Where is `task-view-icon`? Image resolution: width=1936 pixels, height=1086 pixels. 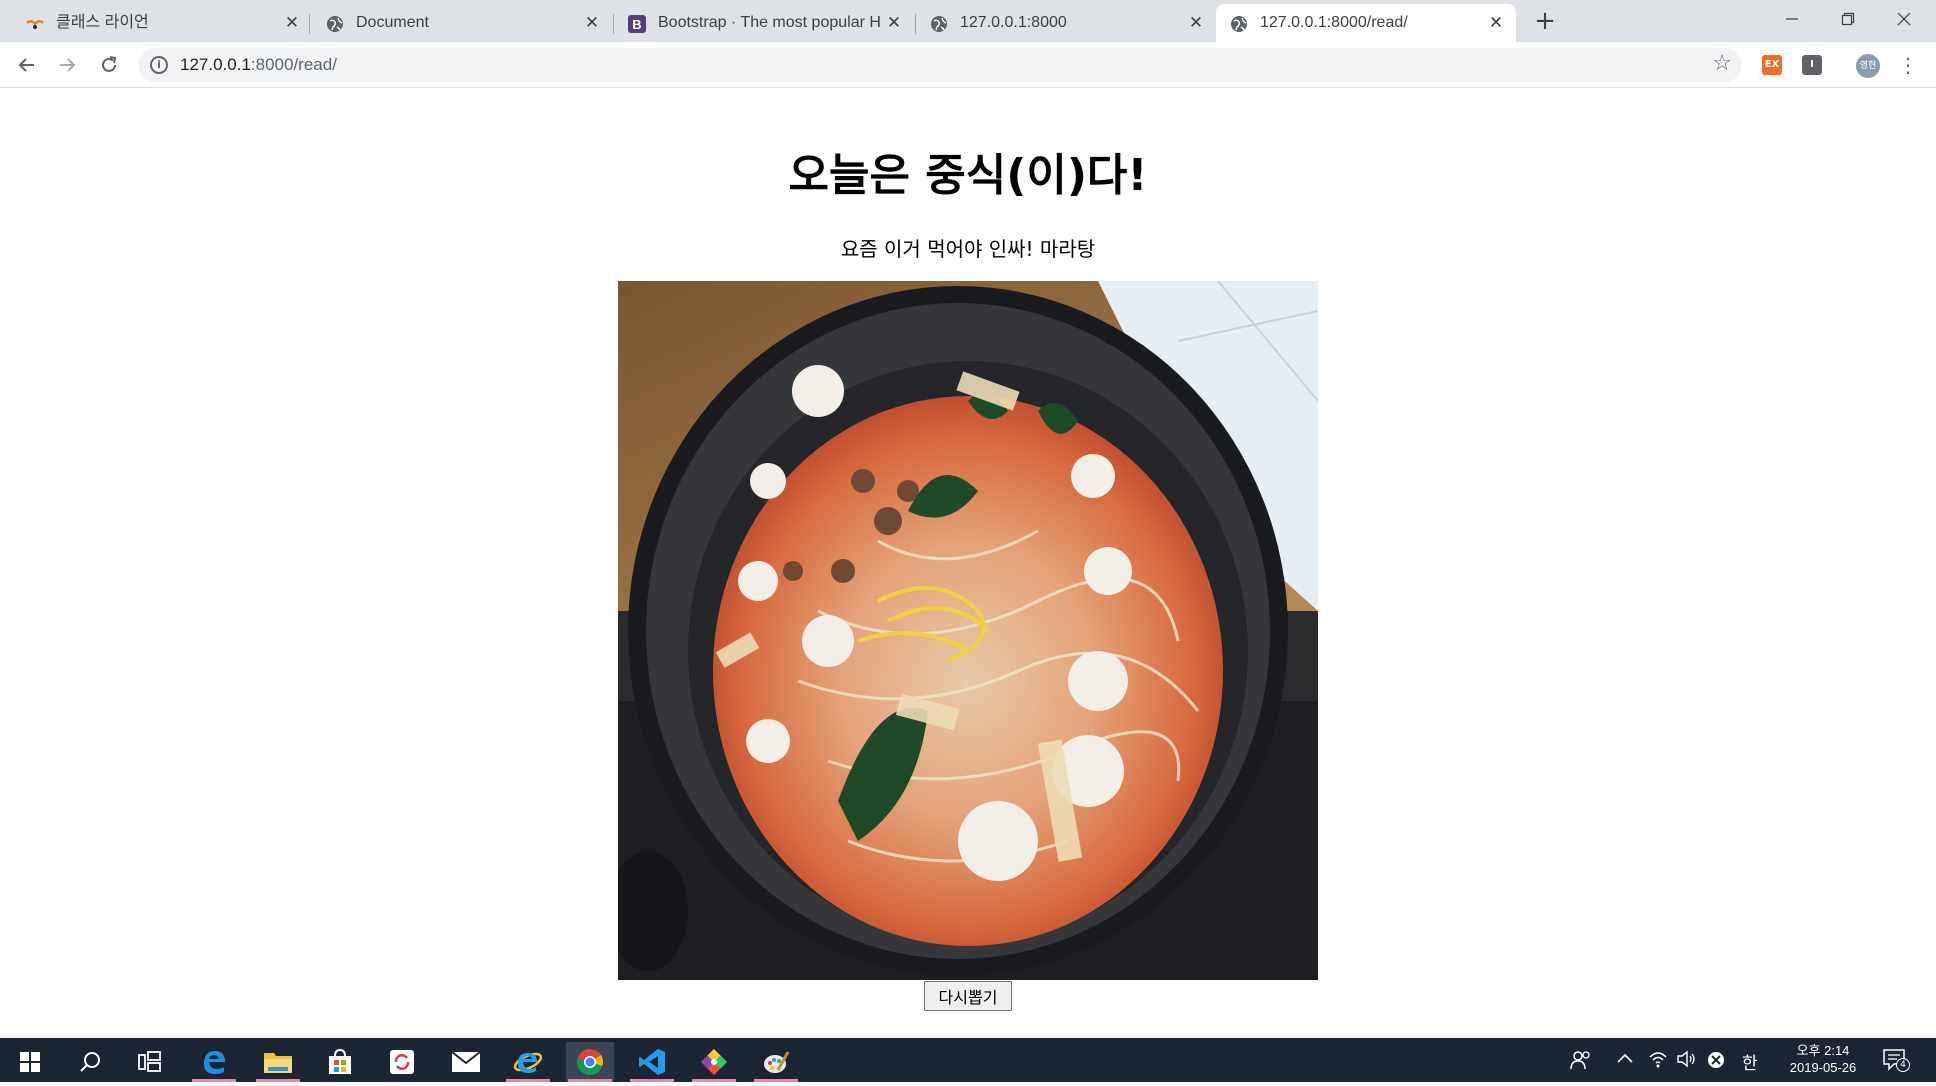
task-view-icon is located at coordinates (149, 1061).